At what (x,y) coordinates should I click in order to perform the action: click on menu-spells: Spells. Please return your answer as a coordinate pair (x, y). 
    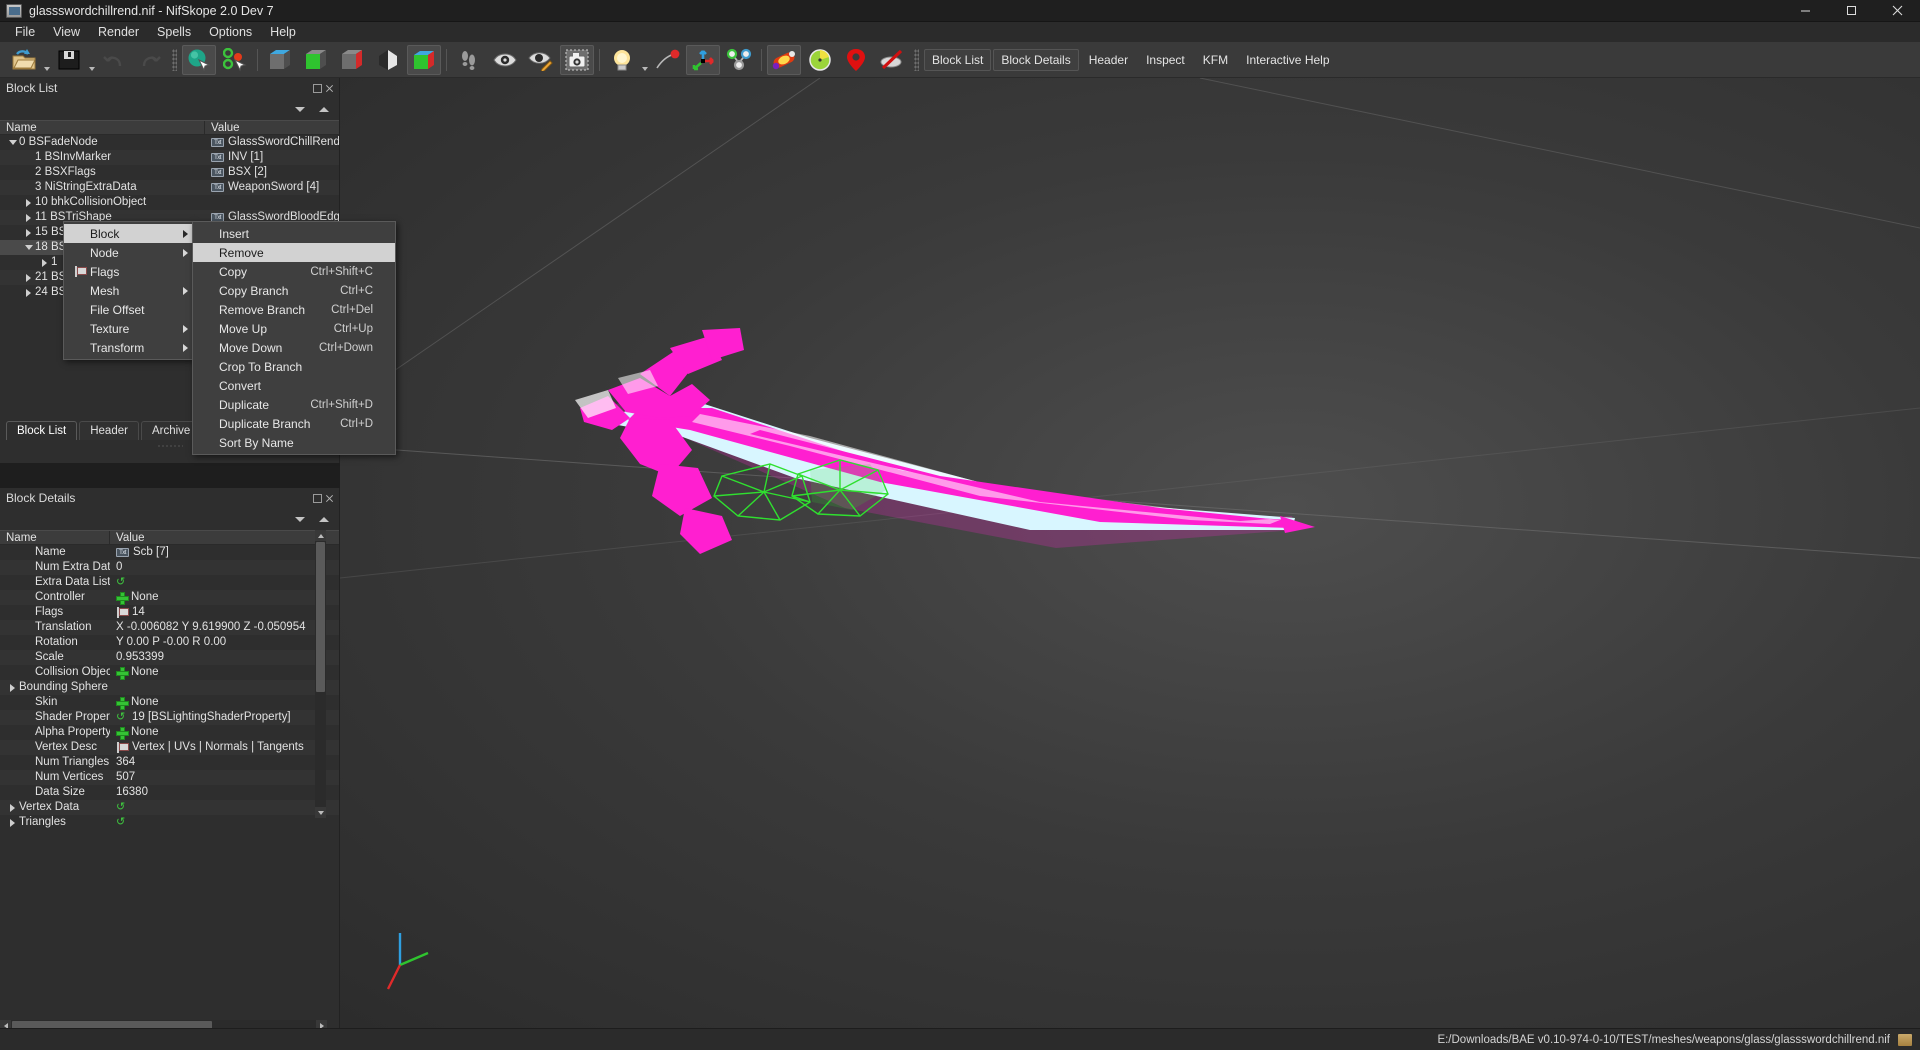
    Looking at the image, I should click on (174, 32).